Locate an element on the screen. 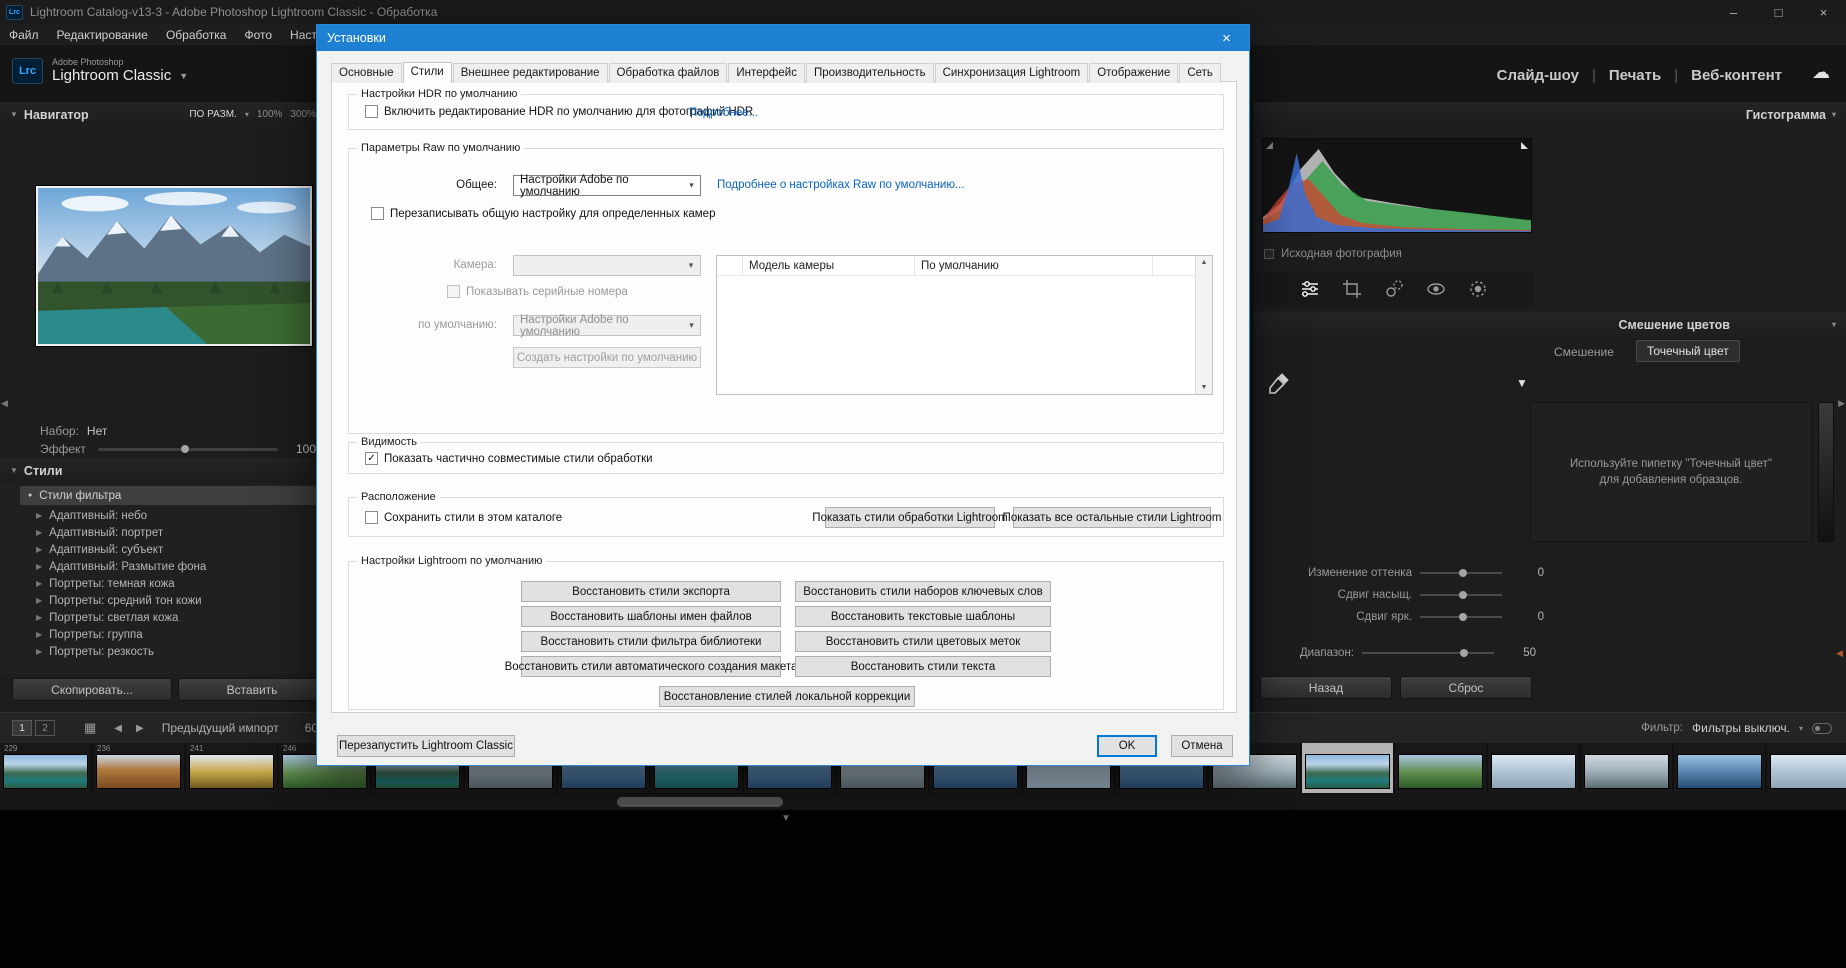 The height and width of the screenshot is (968, 1846). restore-filename-templates-button: Восстановить шаблоны имен файлов is located at coordinates (651, 616).